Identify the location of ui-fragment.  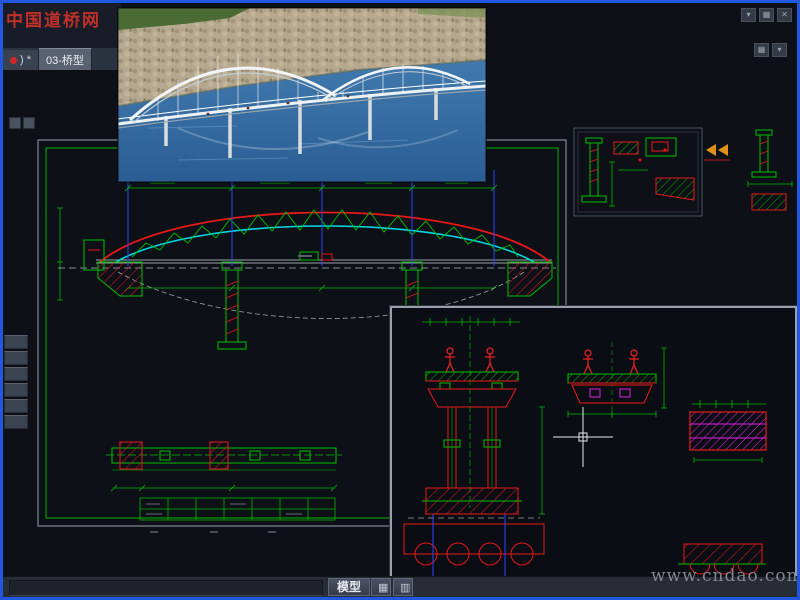
(22, 123).